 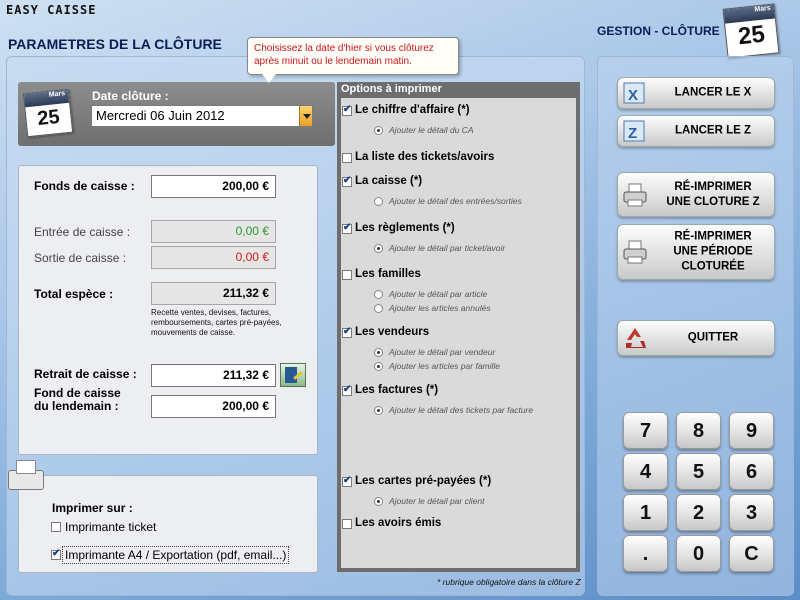 I want to click on total-label: Total espèce :, so click(x=74, y=294).